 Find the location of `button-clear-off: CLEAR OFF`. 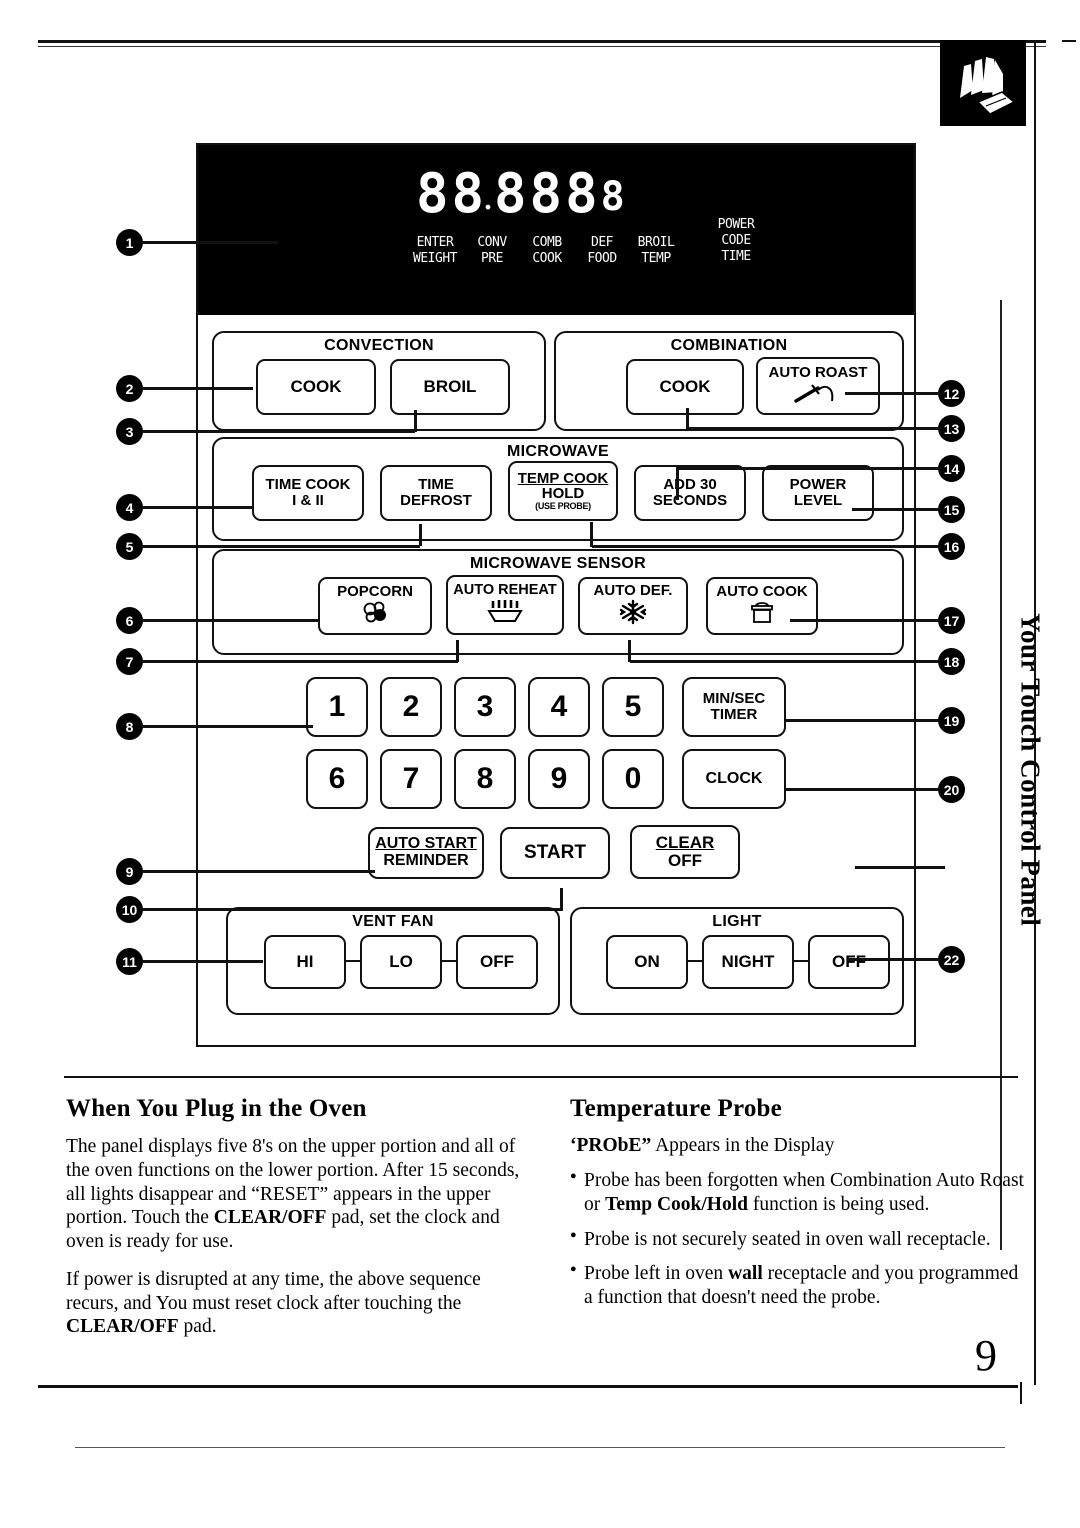

button-clear-off: CLEAR OFF is located at coordinates (685, 852).